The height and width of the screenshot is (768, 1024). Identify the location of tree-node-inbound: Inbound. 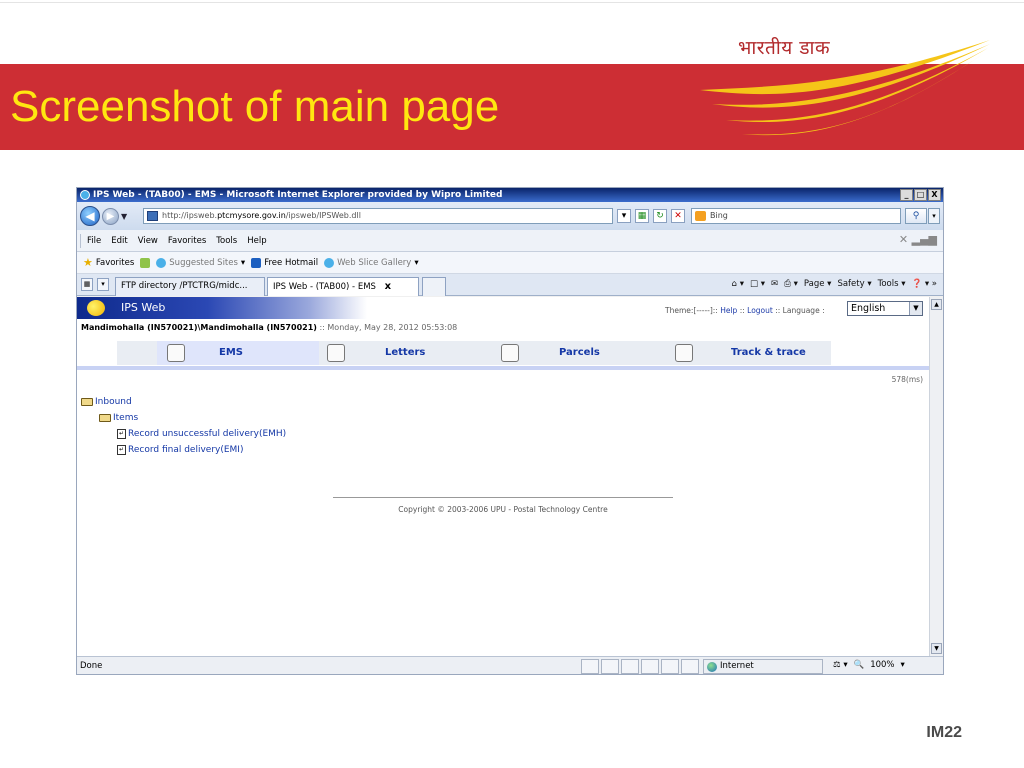
(106, 402).